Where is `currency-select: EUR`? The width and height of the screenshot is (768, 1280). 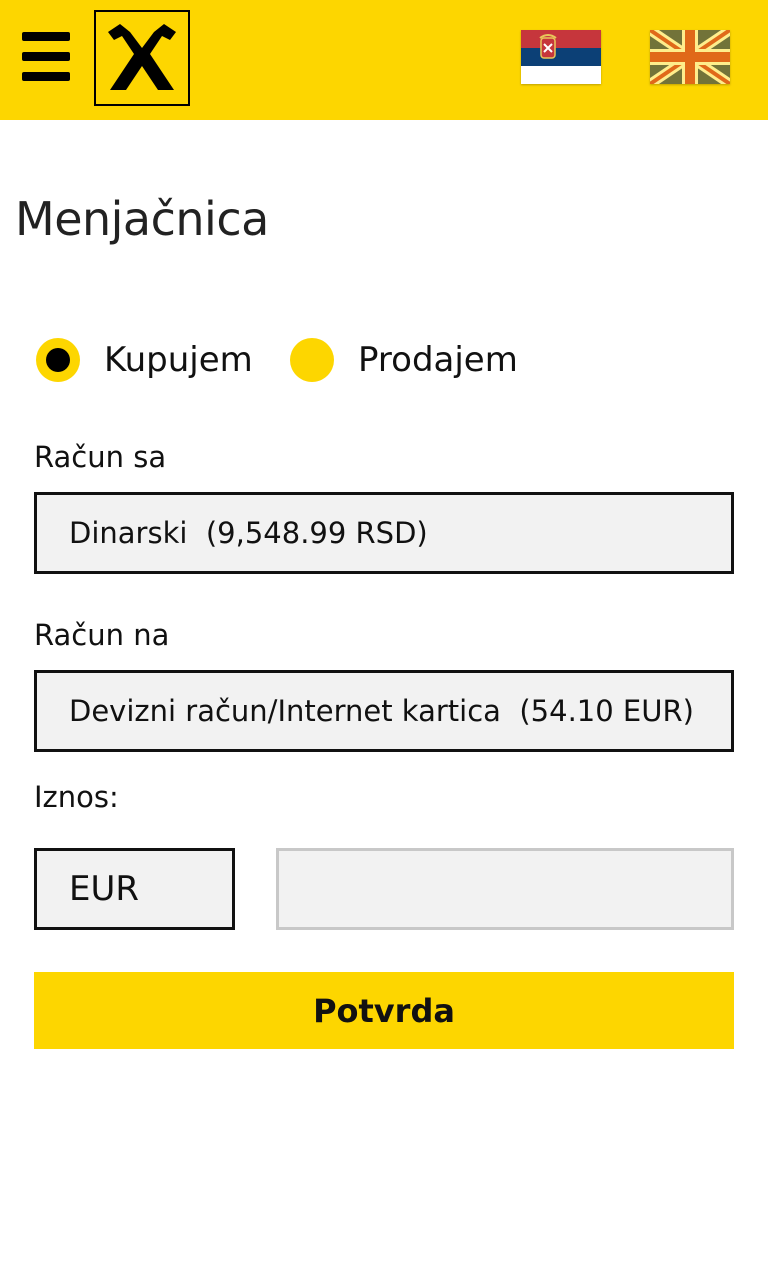 currency-select: EUR is located at coordinates (134, 889).